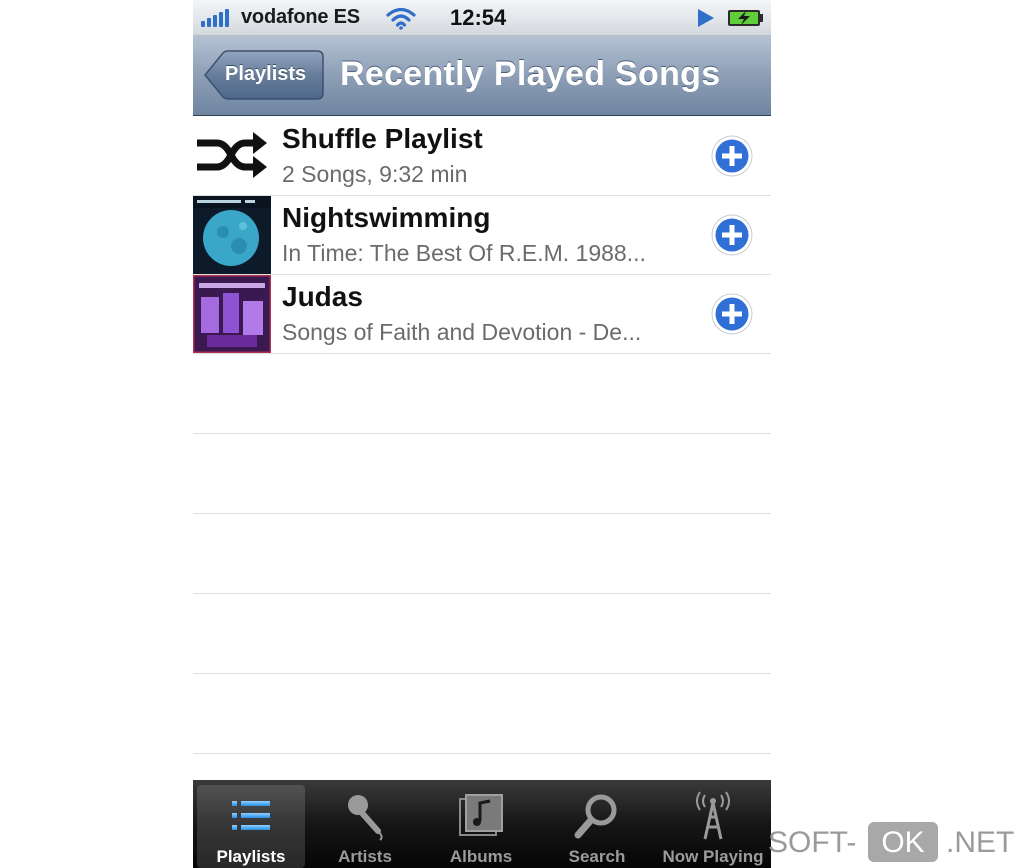  What do you see at coordinates (386, 217) in the screenshot?
I see `song-title: Nightswimming` at bounding box center [386, 217].